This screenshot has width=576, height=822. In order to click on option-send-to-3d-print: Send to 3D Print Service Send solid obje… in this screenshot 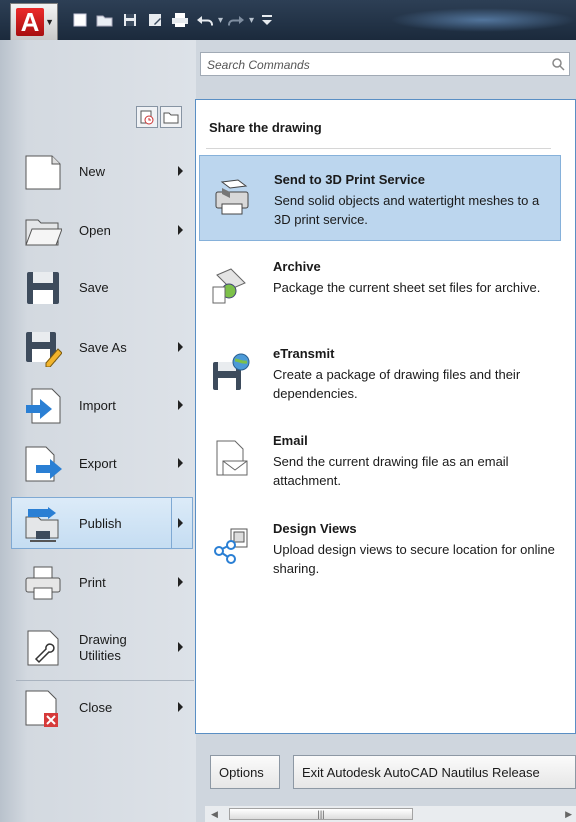, I will do `click(380, 198)`.